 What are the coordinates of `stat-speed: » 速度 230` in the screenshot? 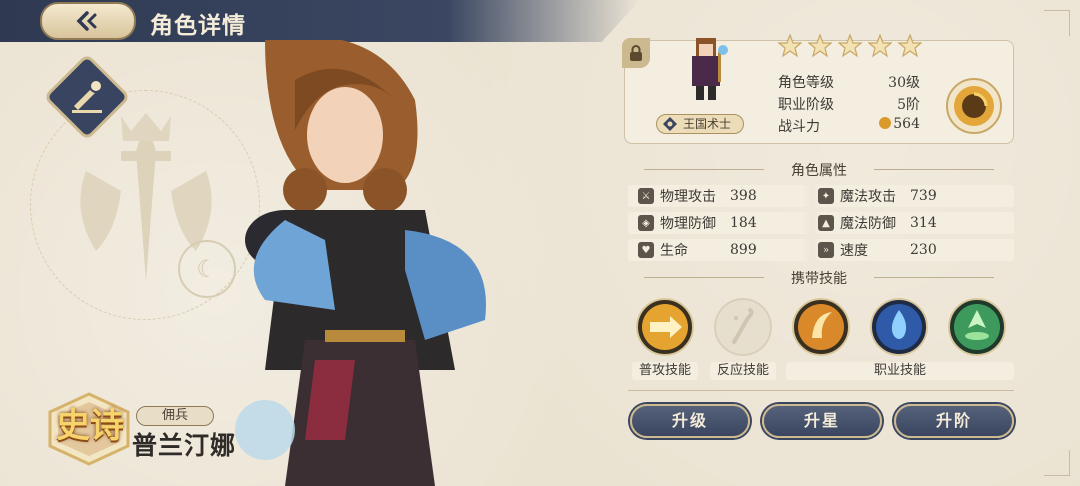 It's located at (877, 250).